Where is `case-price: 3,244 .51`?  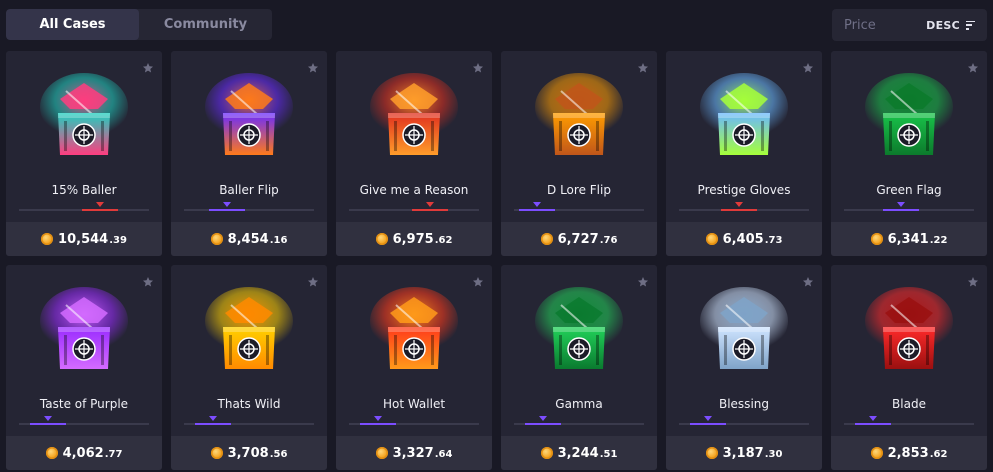 case-price: 3,244 .51 is located at coordinates (579, 453).